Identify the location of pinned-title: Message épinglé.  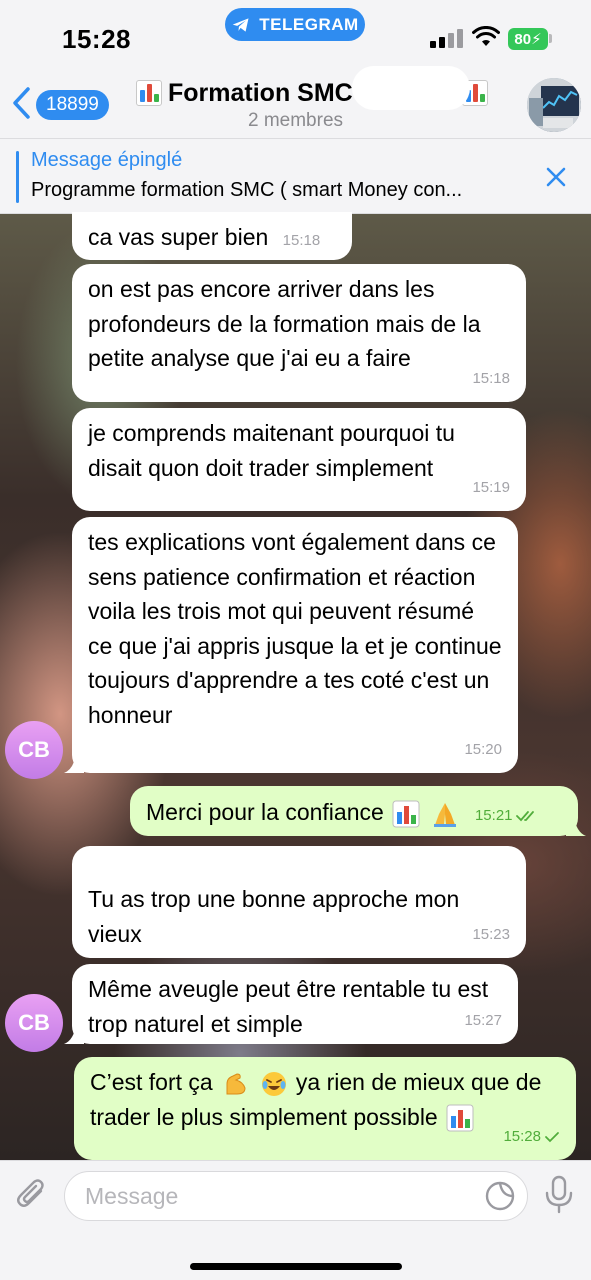
(107, 160).